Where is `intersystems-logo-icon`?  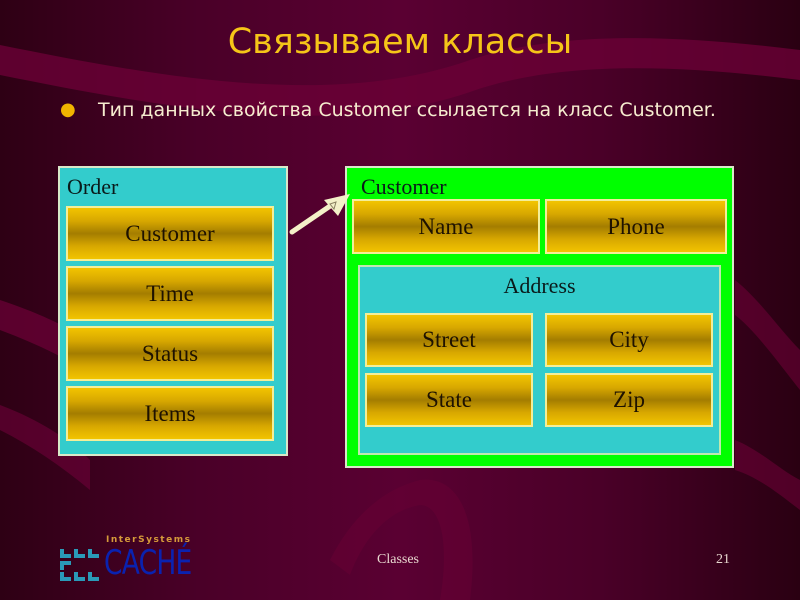
intersystems-logo-icon is located at coordinates (79, 565).